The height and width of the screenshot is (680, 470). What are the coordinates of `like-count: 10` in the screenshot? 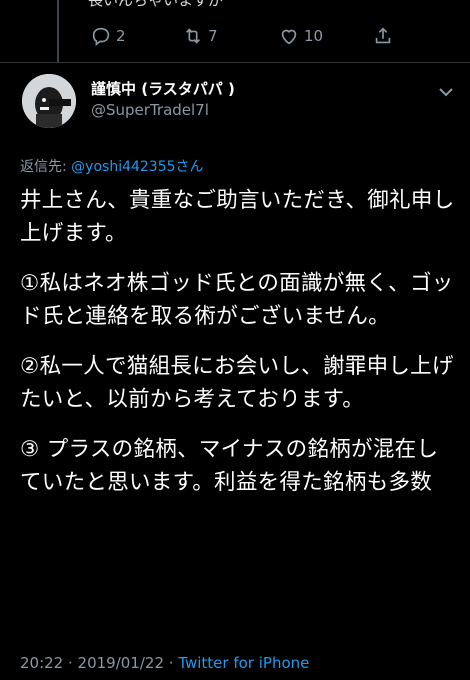 It's located at (314, 36).